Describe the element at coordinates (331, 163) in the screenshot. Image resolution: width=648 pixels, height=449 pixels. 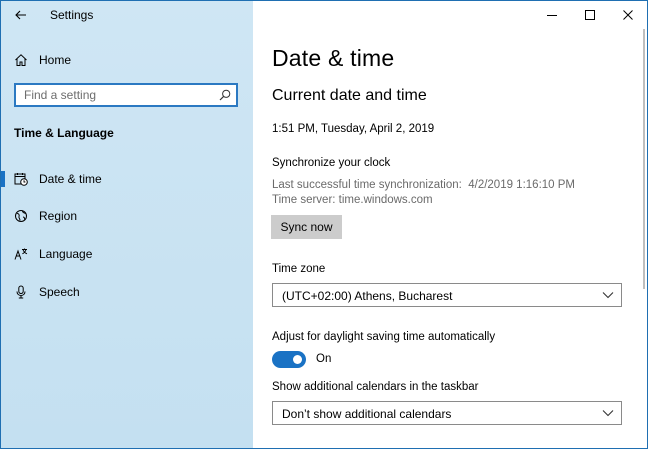
I see `sync-heading: Synchronize your clock` at that location.